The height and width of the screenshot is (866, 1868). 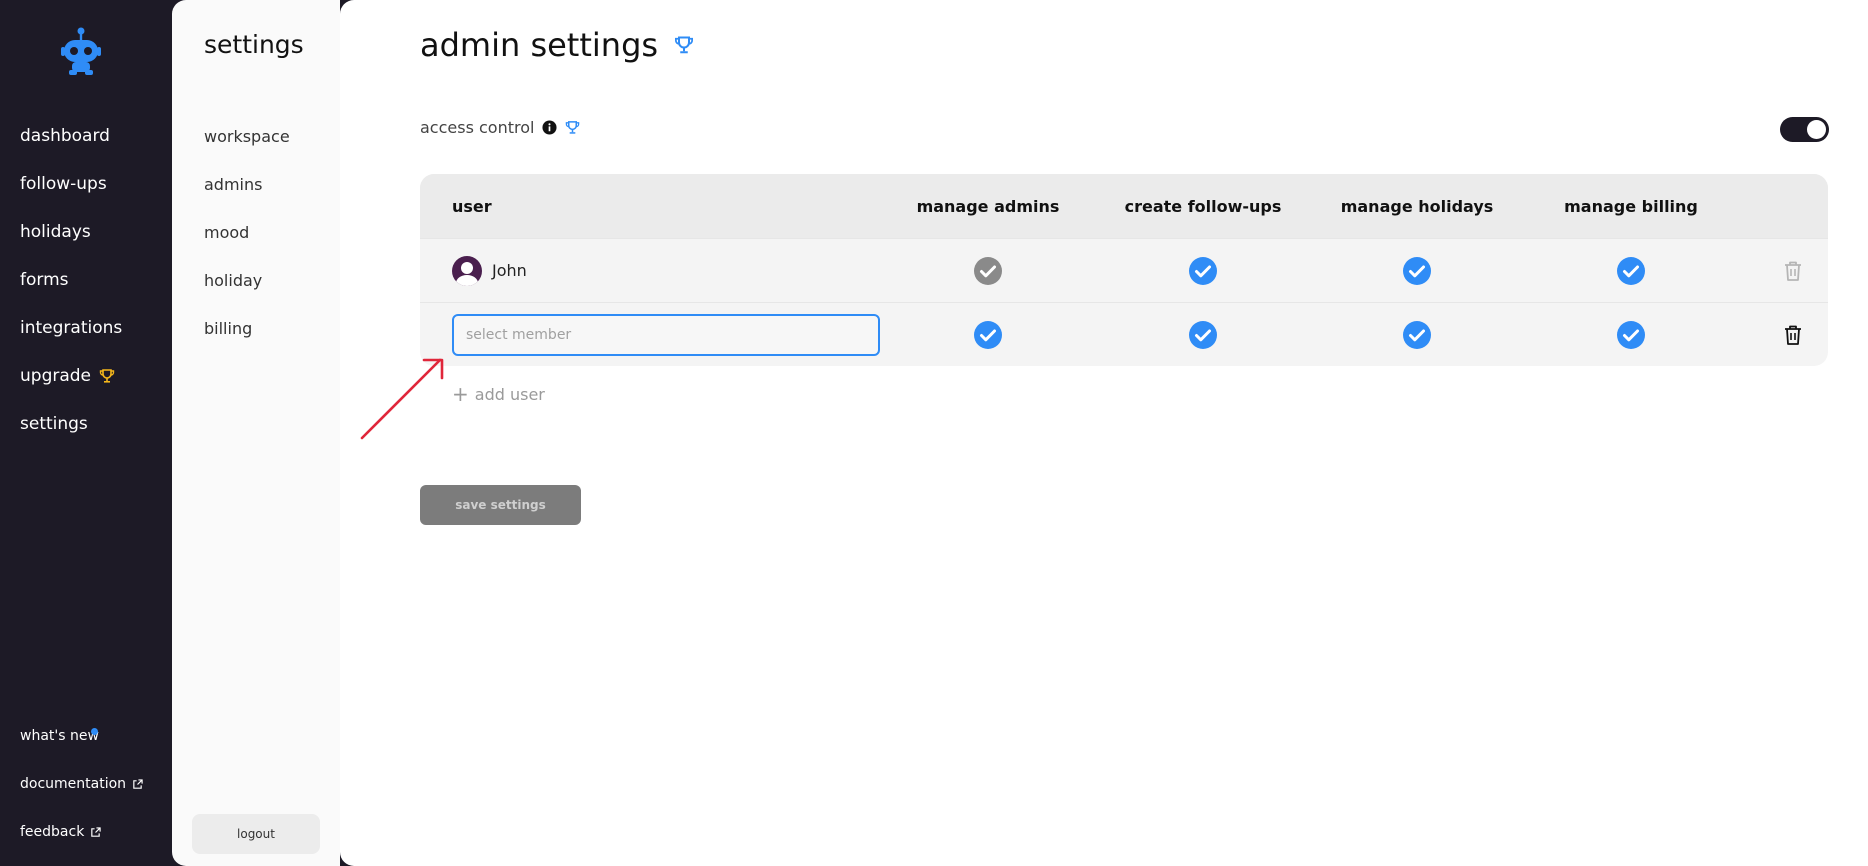 What do you see at coordinates (557, 45) in the screenshot?
I see `page-title: admin settings` at bounding box center [557, 45].